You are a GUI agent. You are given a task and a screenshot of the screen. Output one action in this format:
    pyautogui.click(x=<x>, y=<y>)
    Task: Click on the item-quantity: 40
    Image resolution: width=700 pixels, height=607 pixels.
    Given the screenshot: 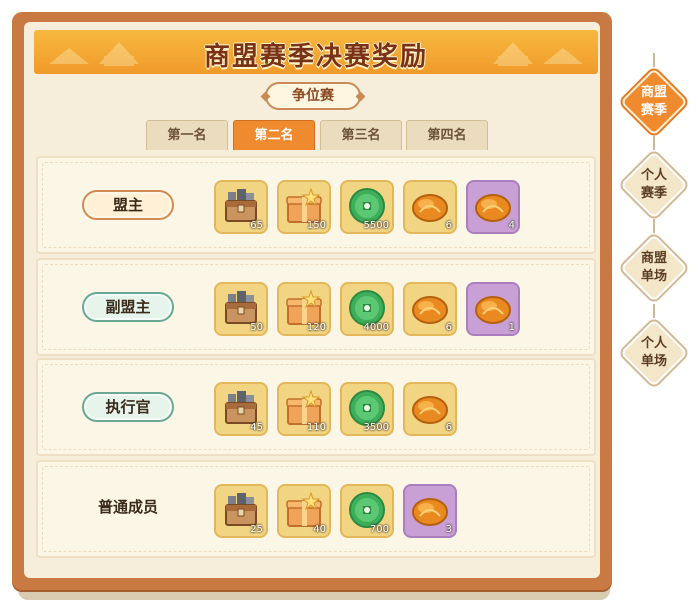 What is the action you would take?
    pyautogui.click(x=319, y=529)
    